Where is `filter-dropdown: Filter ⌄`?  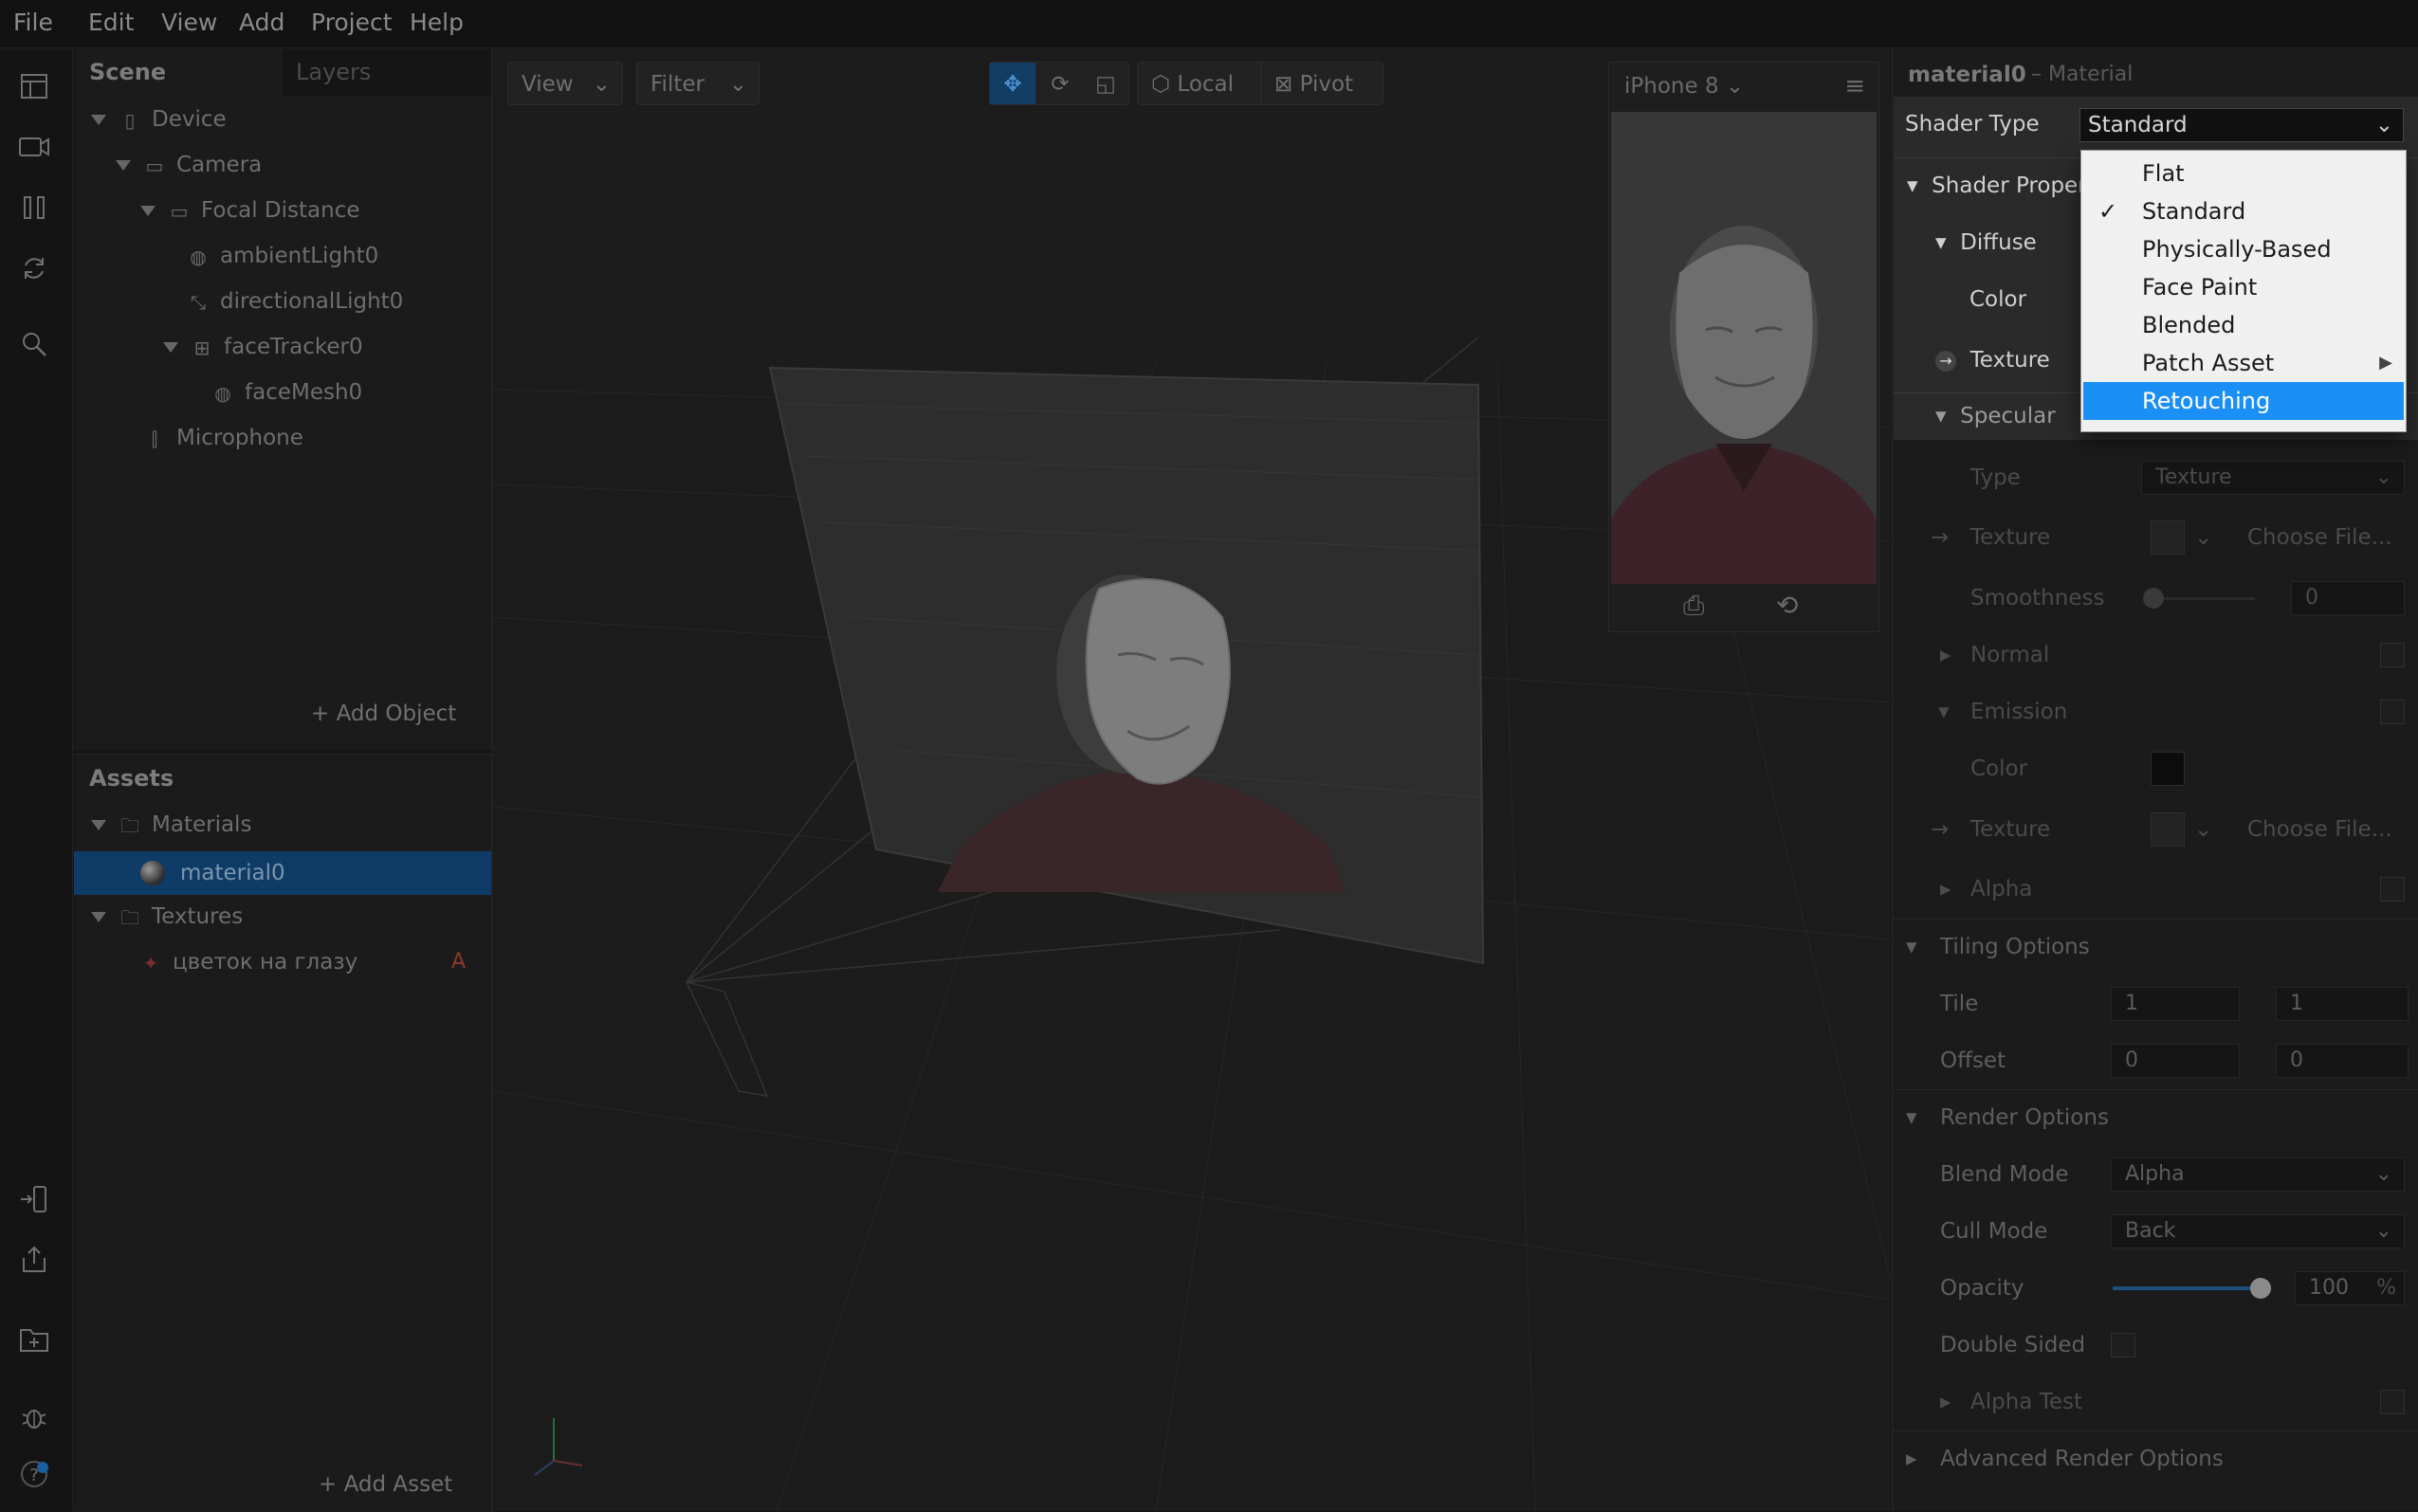 filter-dropdown: Filter ⌄ is located at coordinates (698, 83).